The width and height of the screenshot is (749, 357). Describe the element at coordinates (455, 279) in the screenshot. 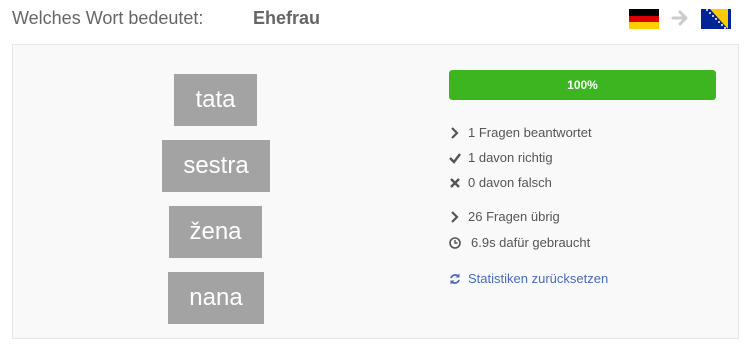

I see `refresh-icon` at that location.